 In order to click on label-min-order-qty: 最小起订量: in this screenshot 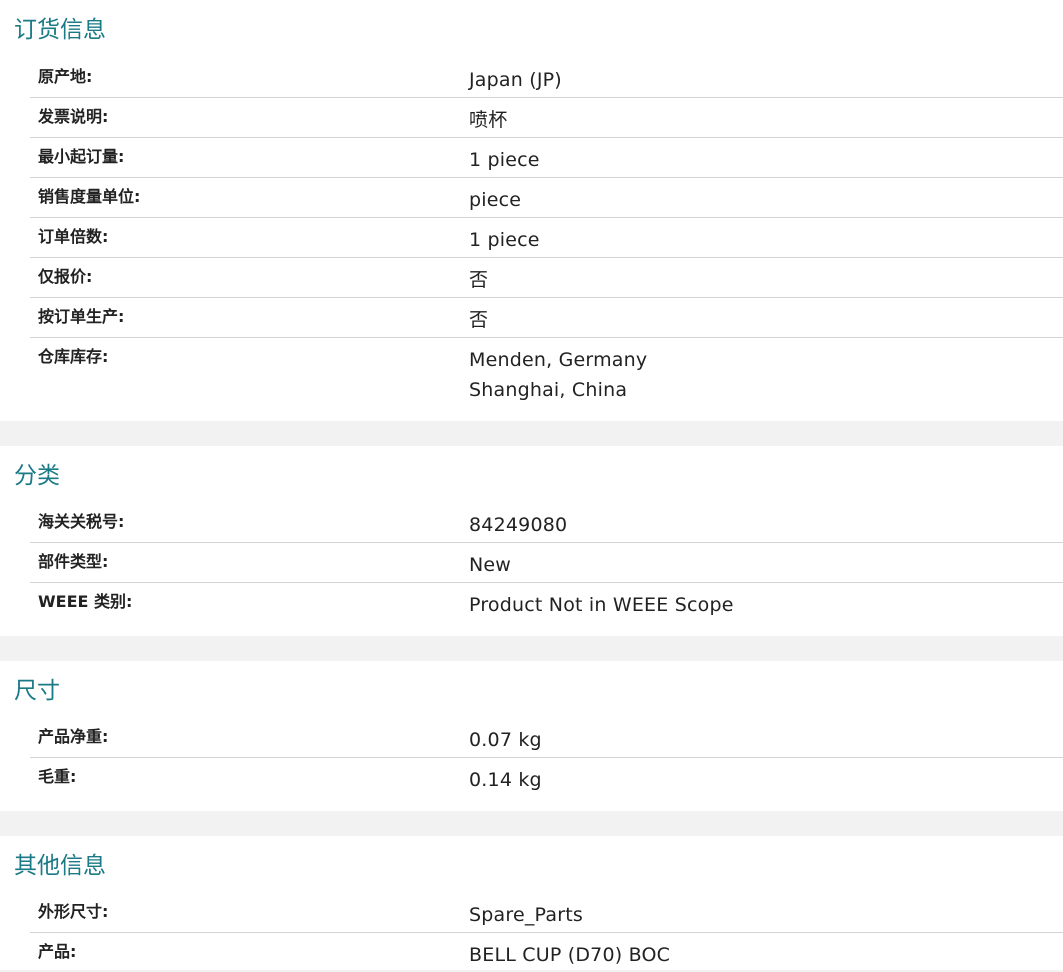, I will do `click(81, 156)`.